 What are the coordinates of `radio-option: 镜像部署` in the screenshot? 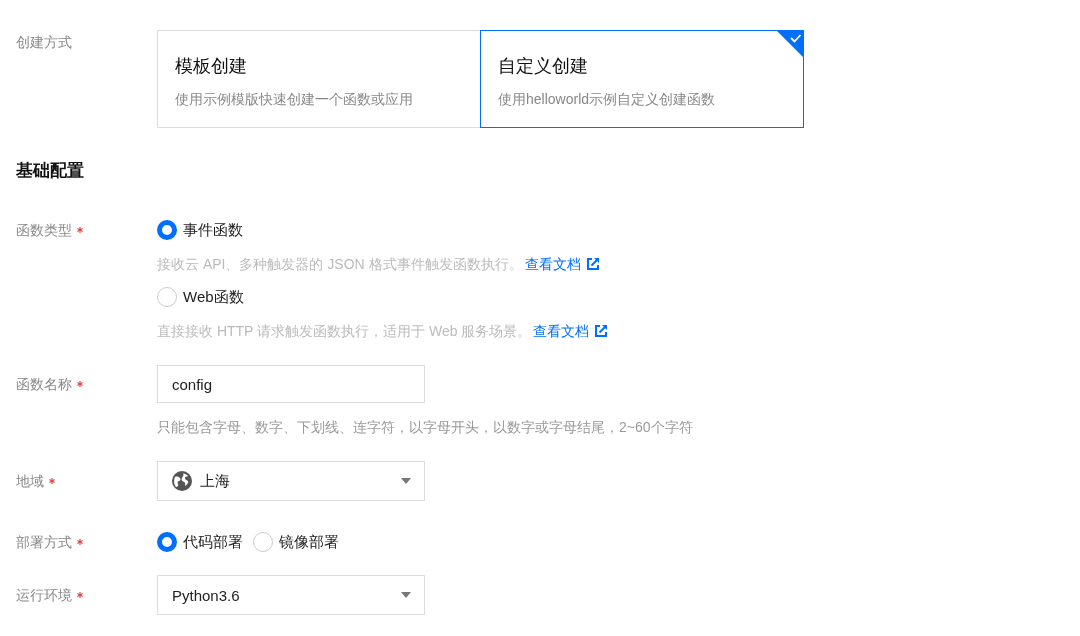 It's located at (296, 542).